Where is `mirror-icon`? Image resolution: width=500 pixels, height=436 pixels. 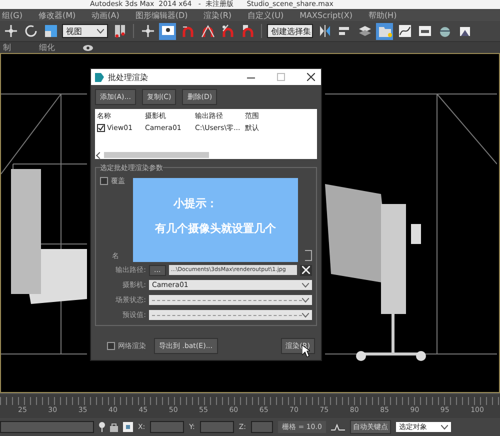 mirror-icon is located at coordinates (325, 31).